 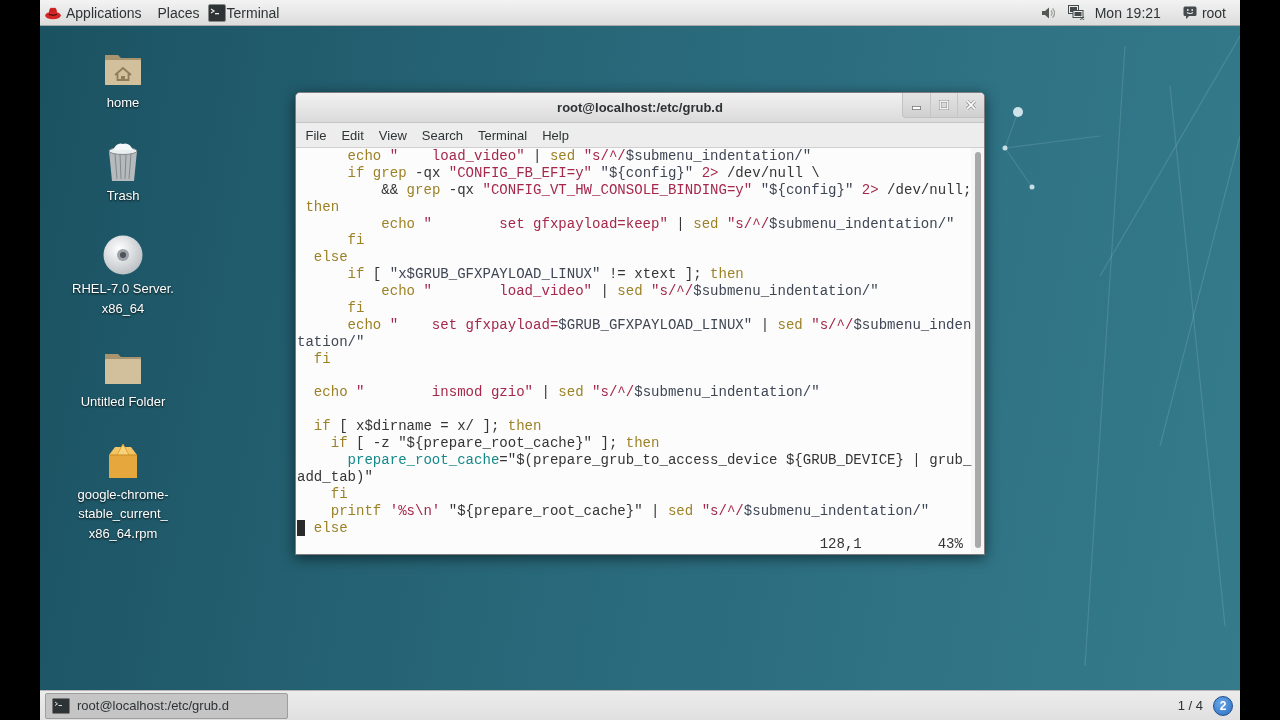 I want to click on menu-button: Applications, so click(x=95, y=12).